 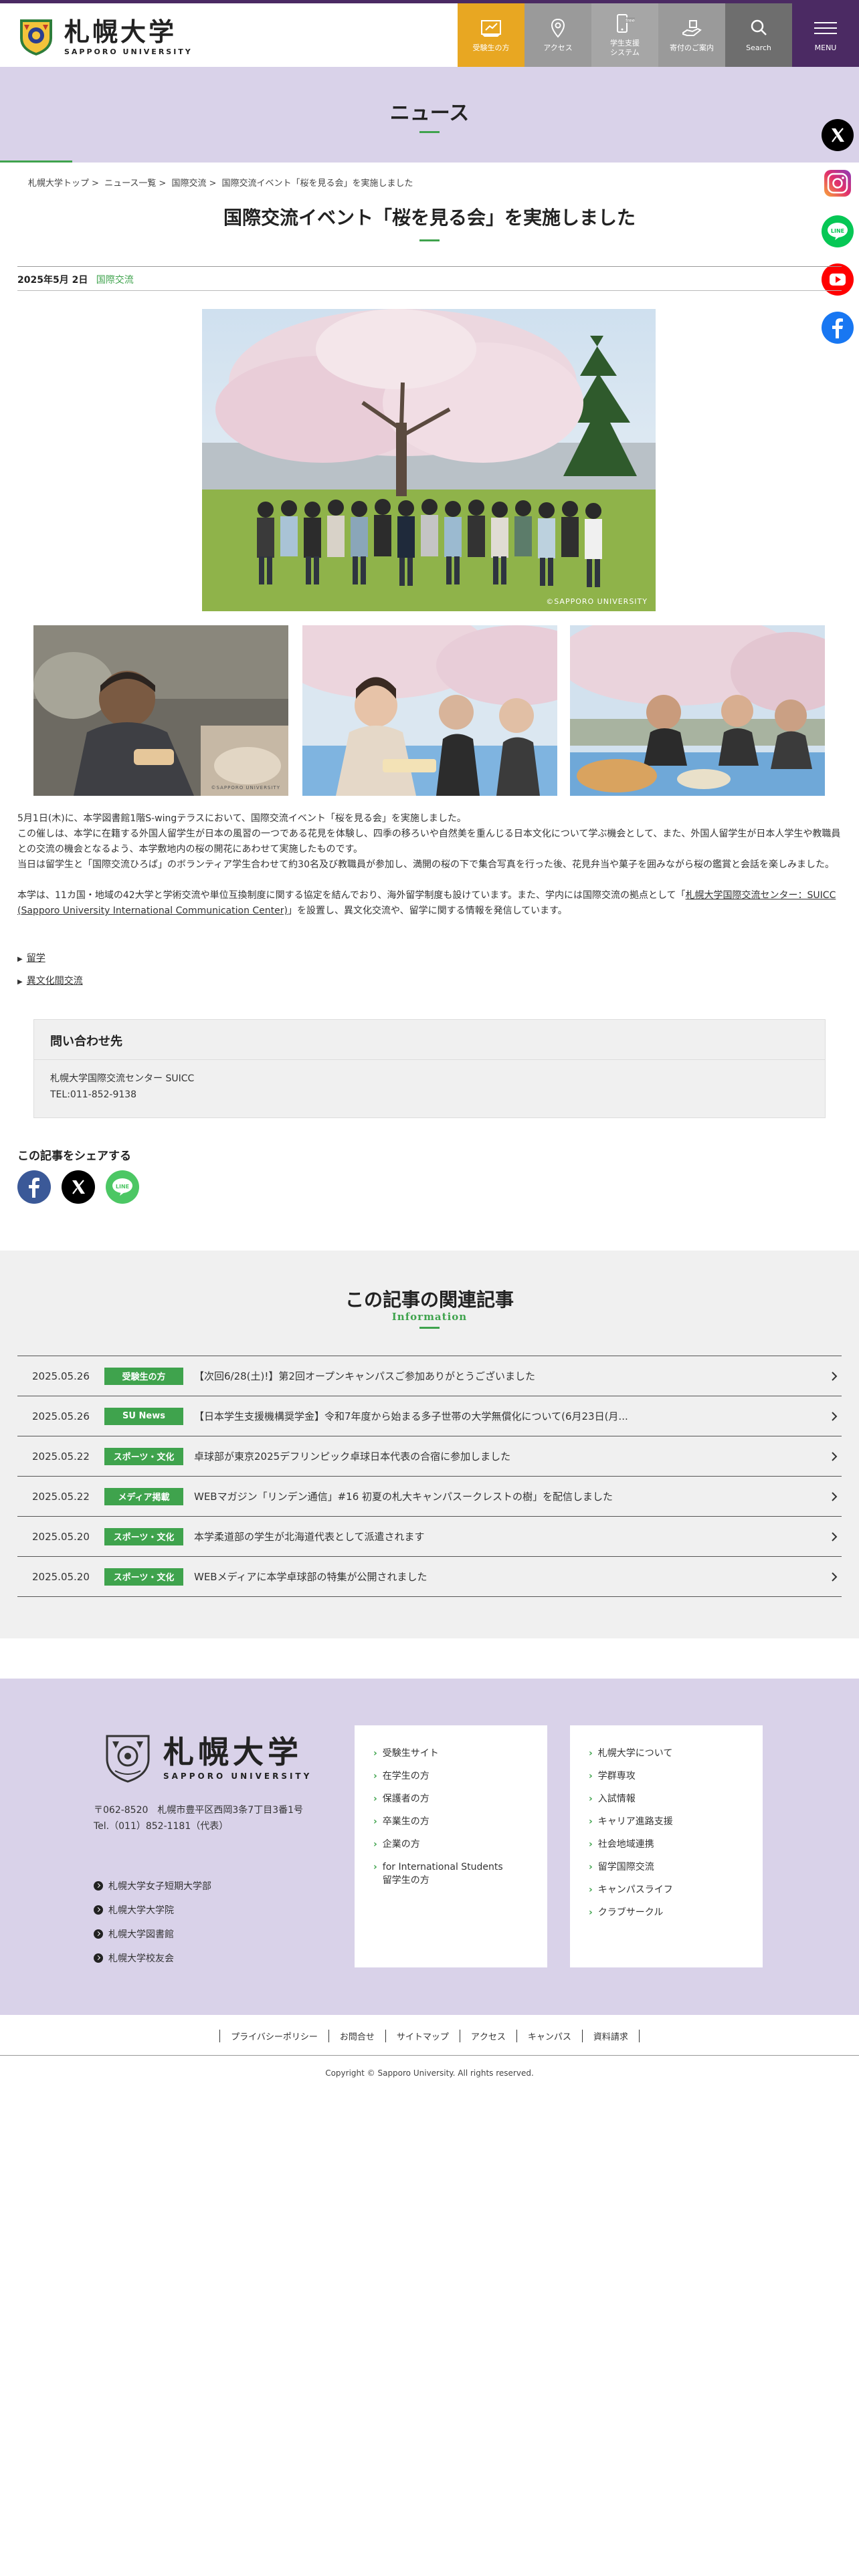 What do you see at coordinates (630, 20) in the screenshot?
I see `svg-text: free` at bounding box center [630, 20].